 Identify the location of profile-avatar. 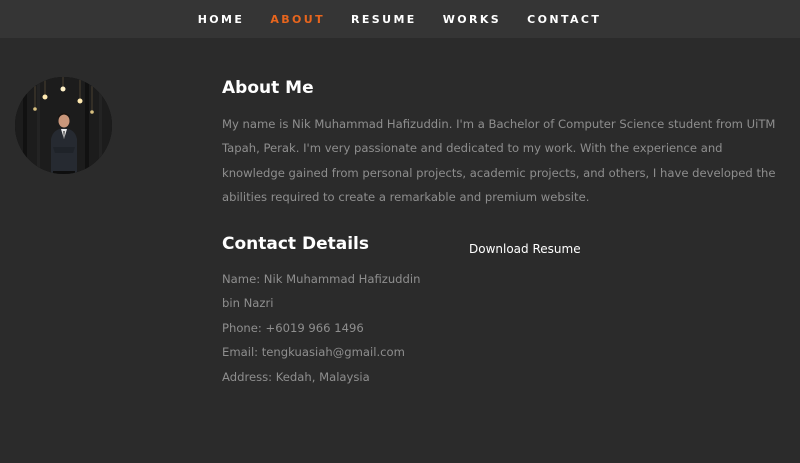
(63, 125).